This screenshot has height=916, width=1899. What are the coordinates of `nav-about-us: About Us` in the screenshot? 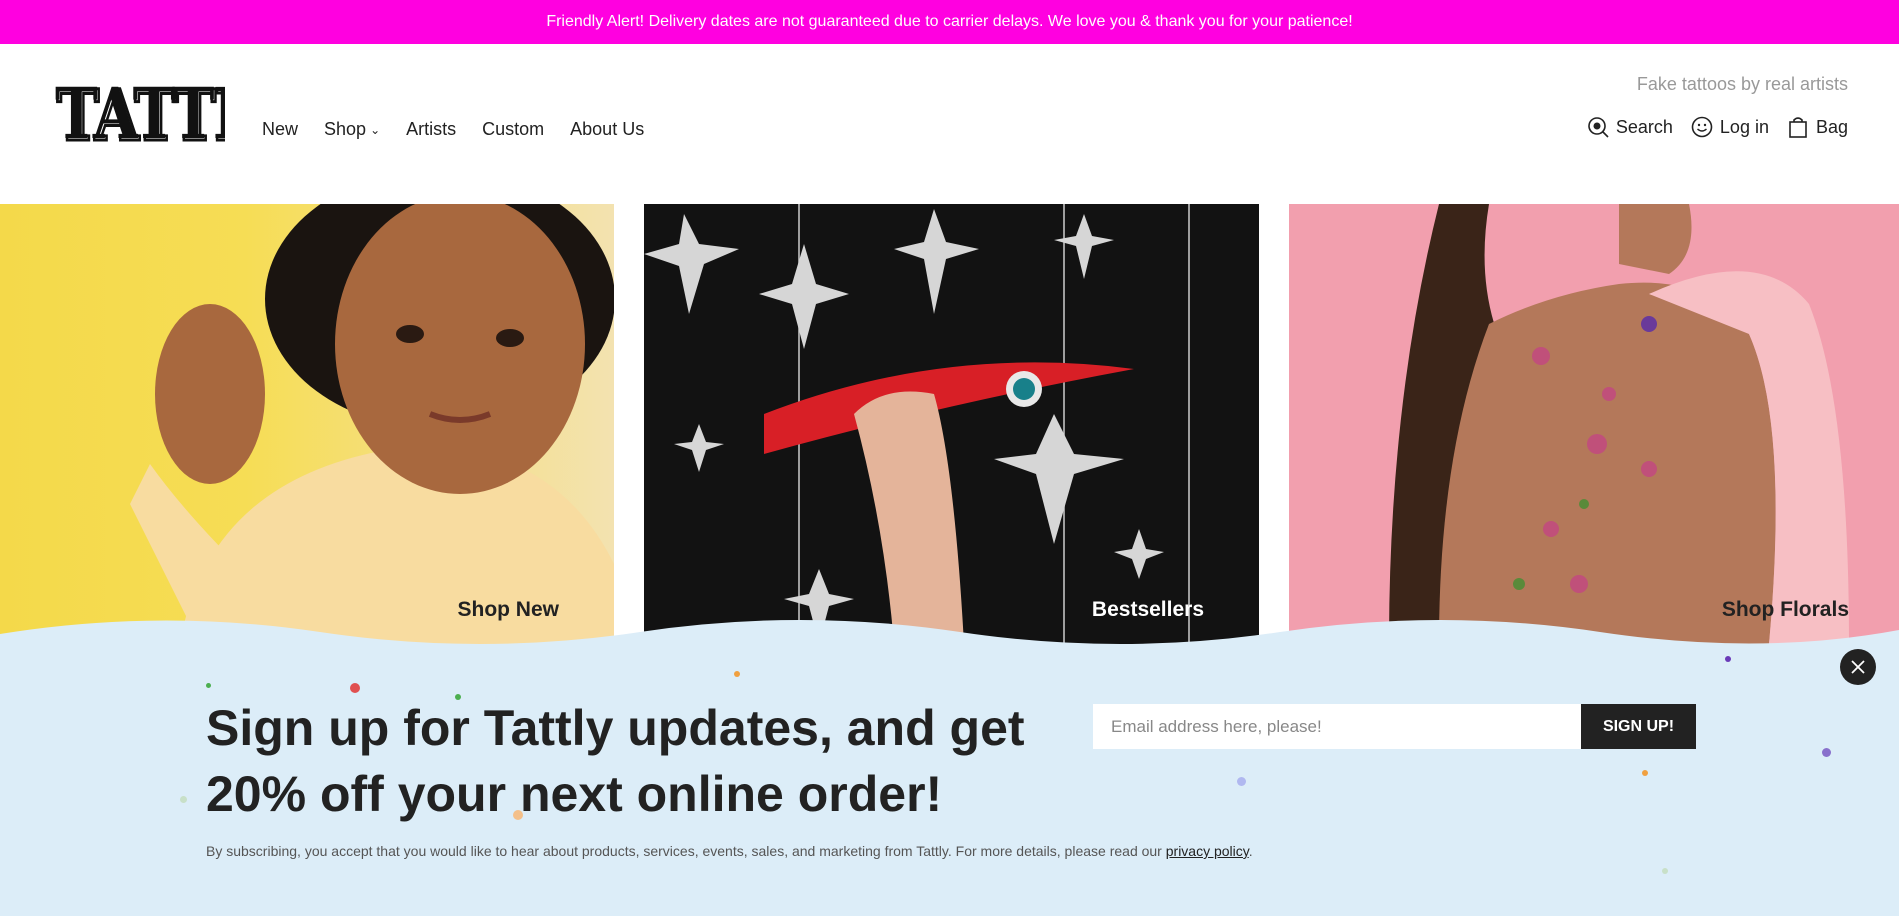 It's located at (607, 129).